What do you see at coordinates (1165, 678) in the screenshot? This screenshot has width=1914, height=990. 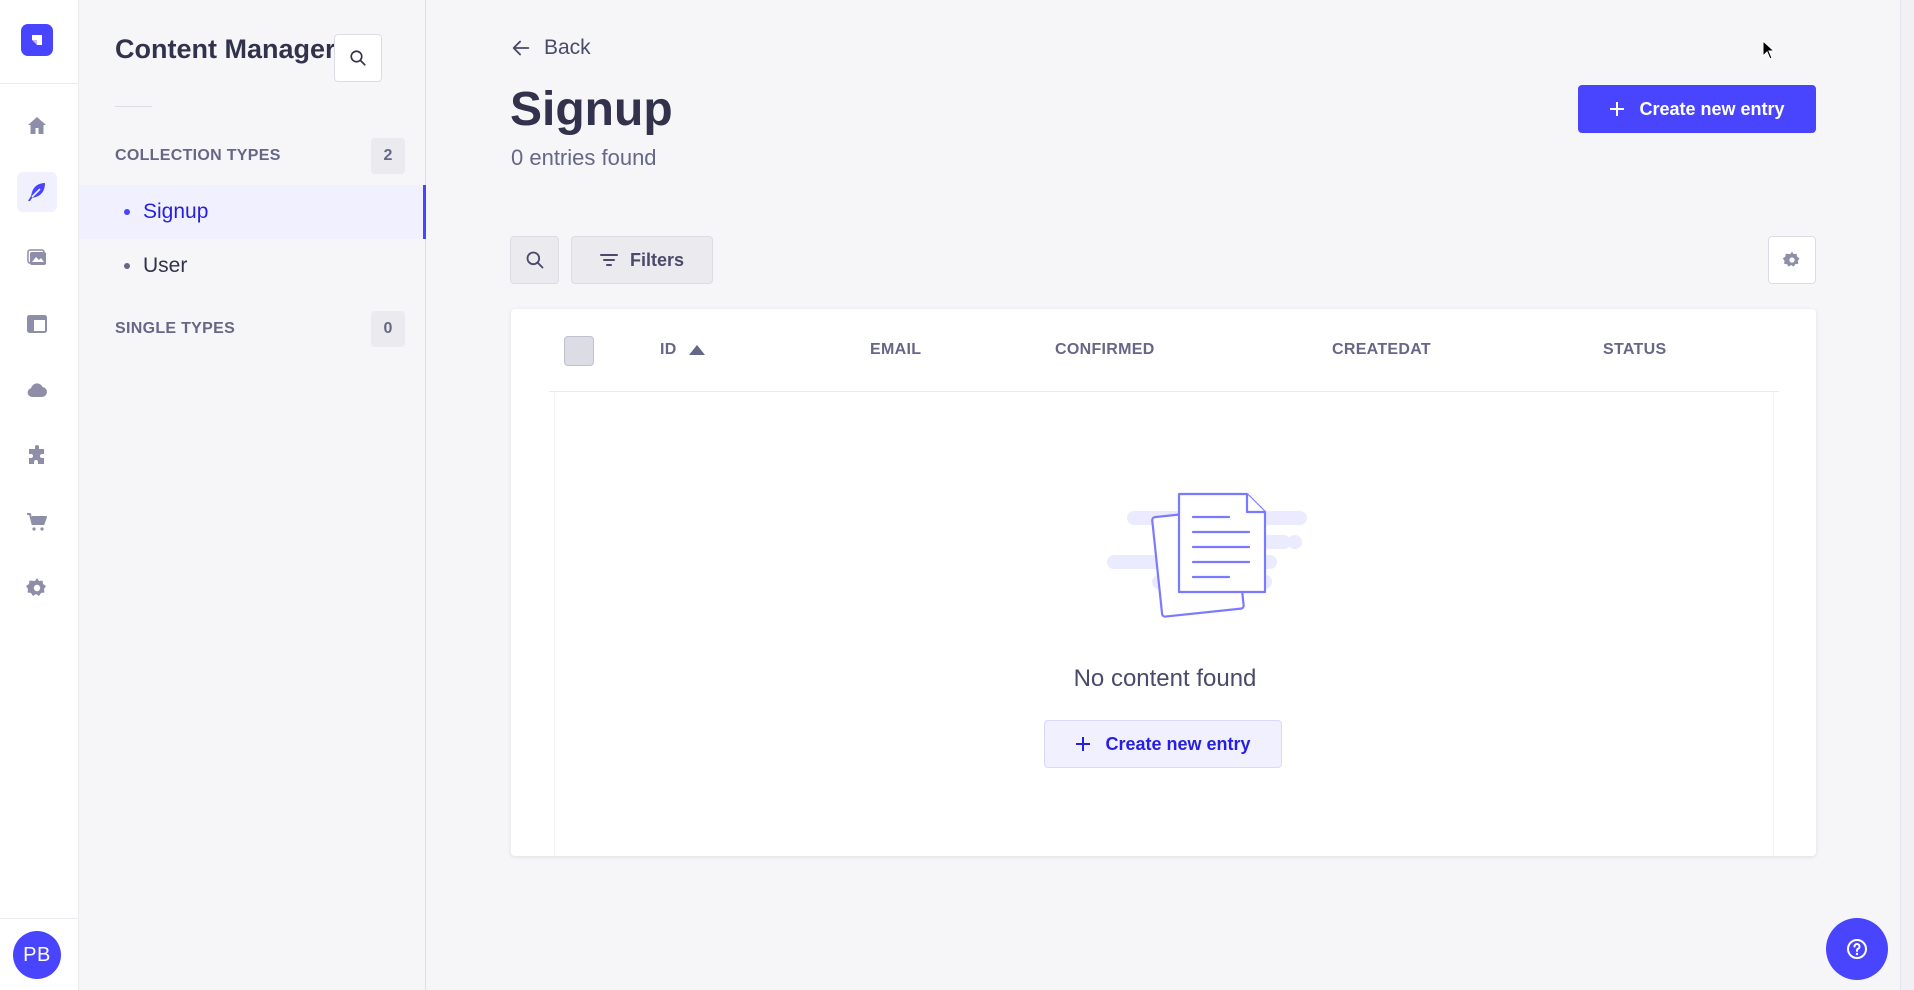 I see `empty-state-text: No content found` at bounding box center [1165, 678].